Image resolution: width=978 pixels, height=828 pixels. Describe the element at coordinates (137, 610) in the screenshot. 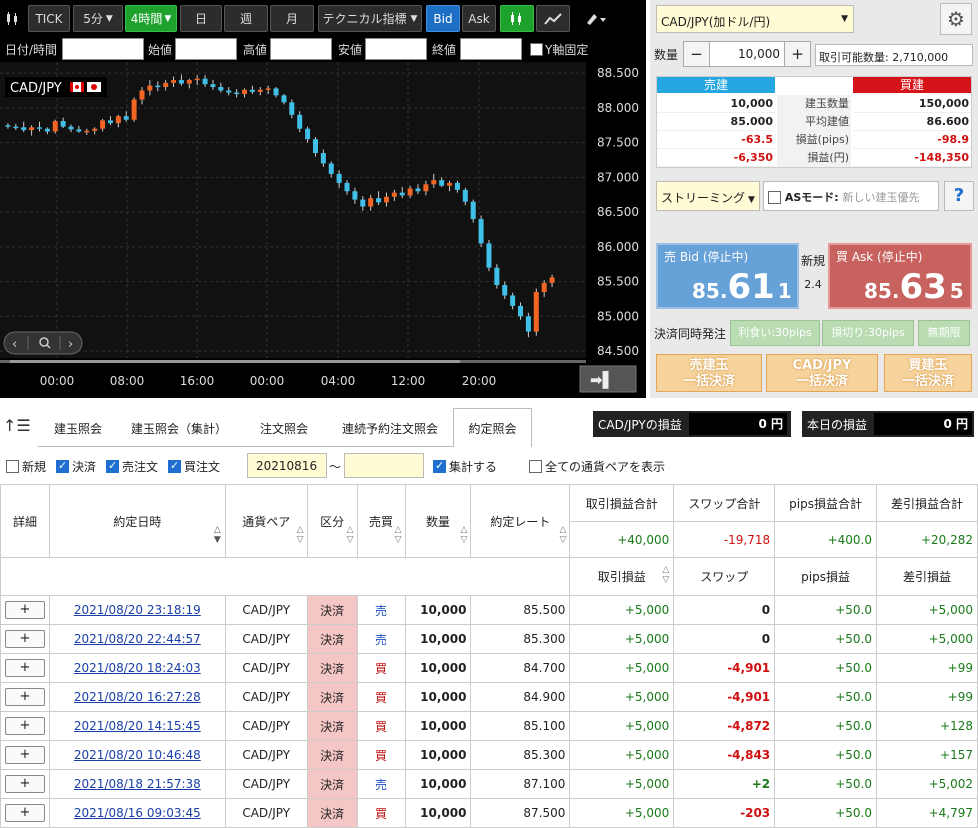

I see `exec-datetime-link: 2021/08/20 23:18:19` at that location.